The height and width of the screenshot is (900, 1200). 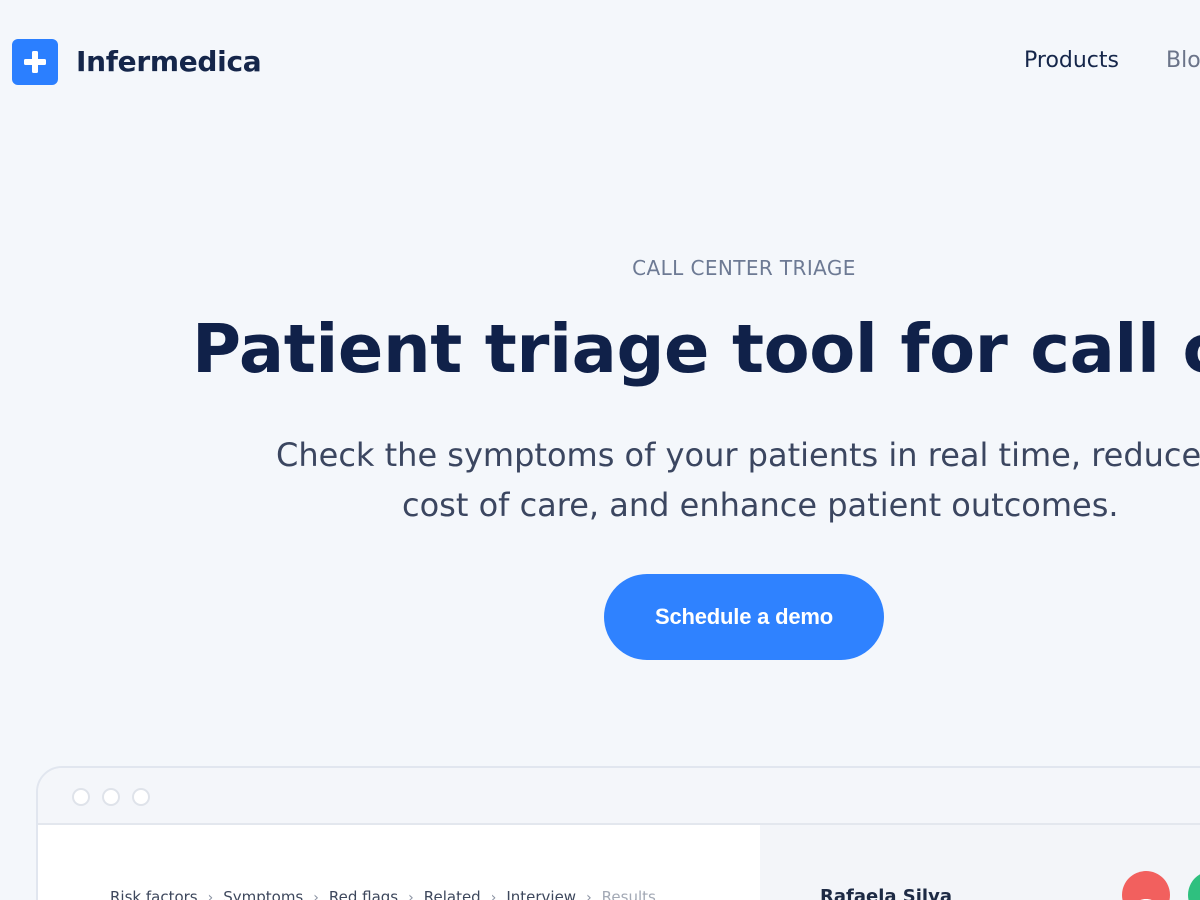 I want to click on step-results: Results, so click(x=629, y=893).